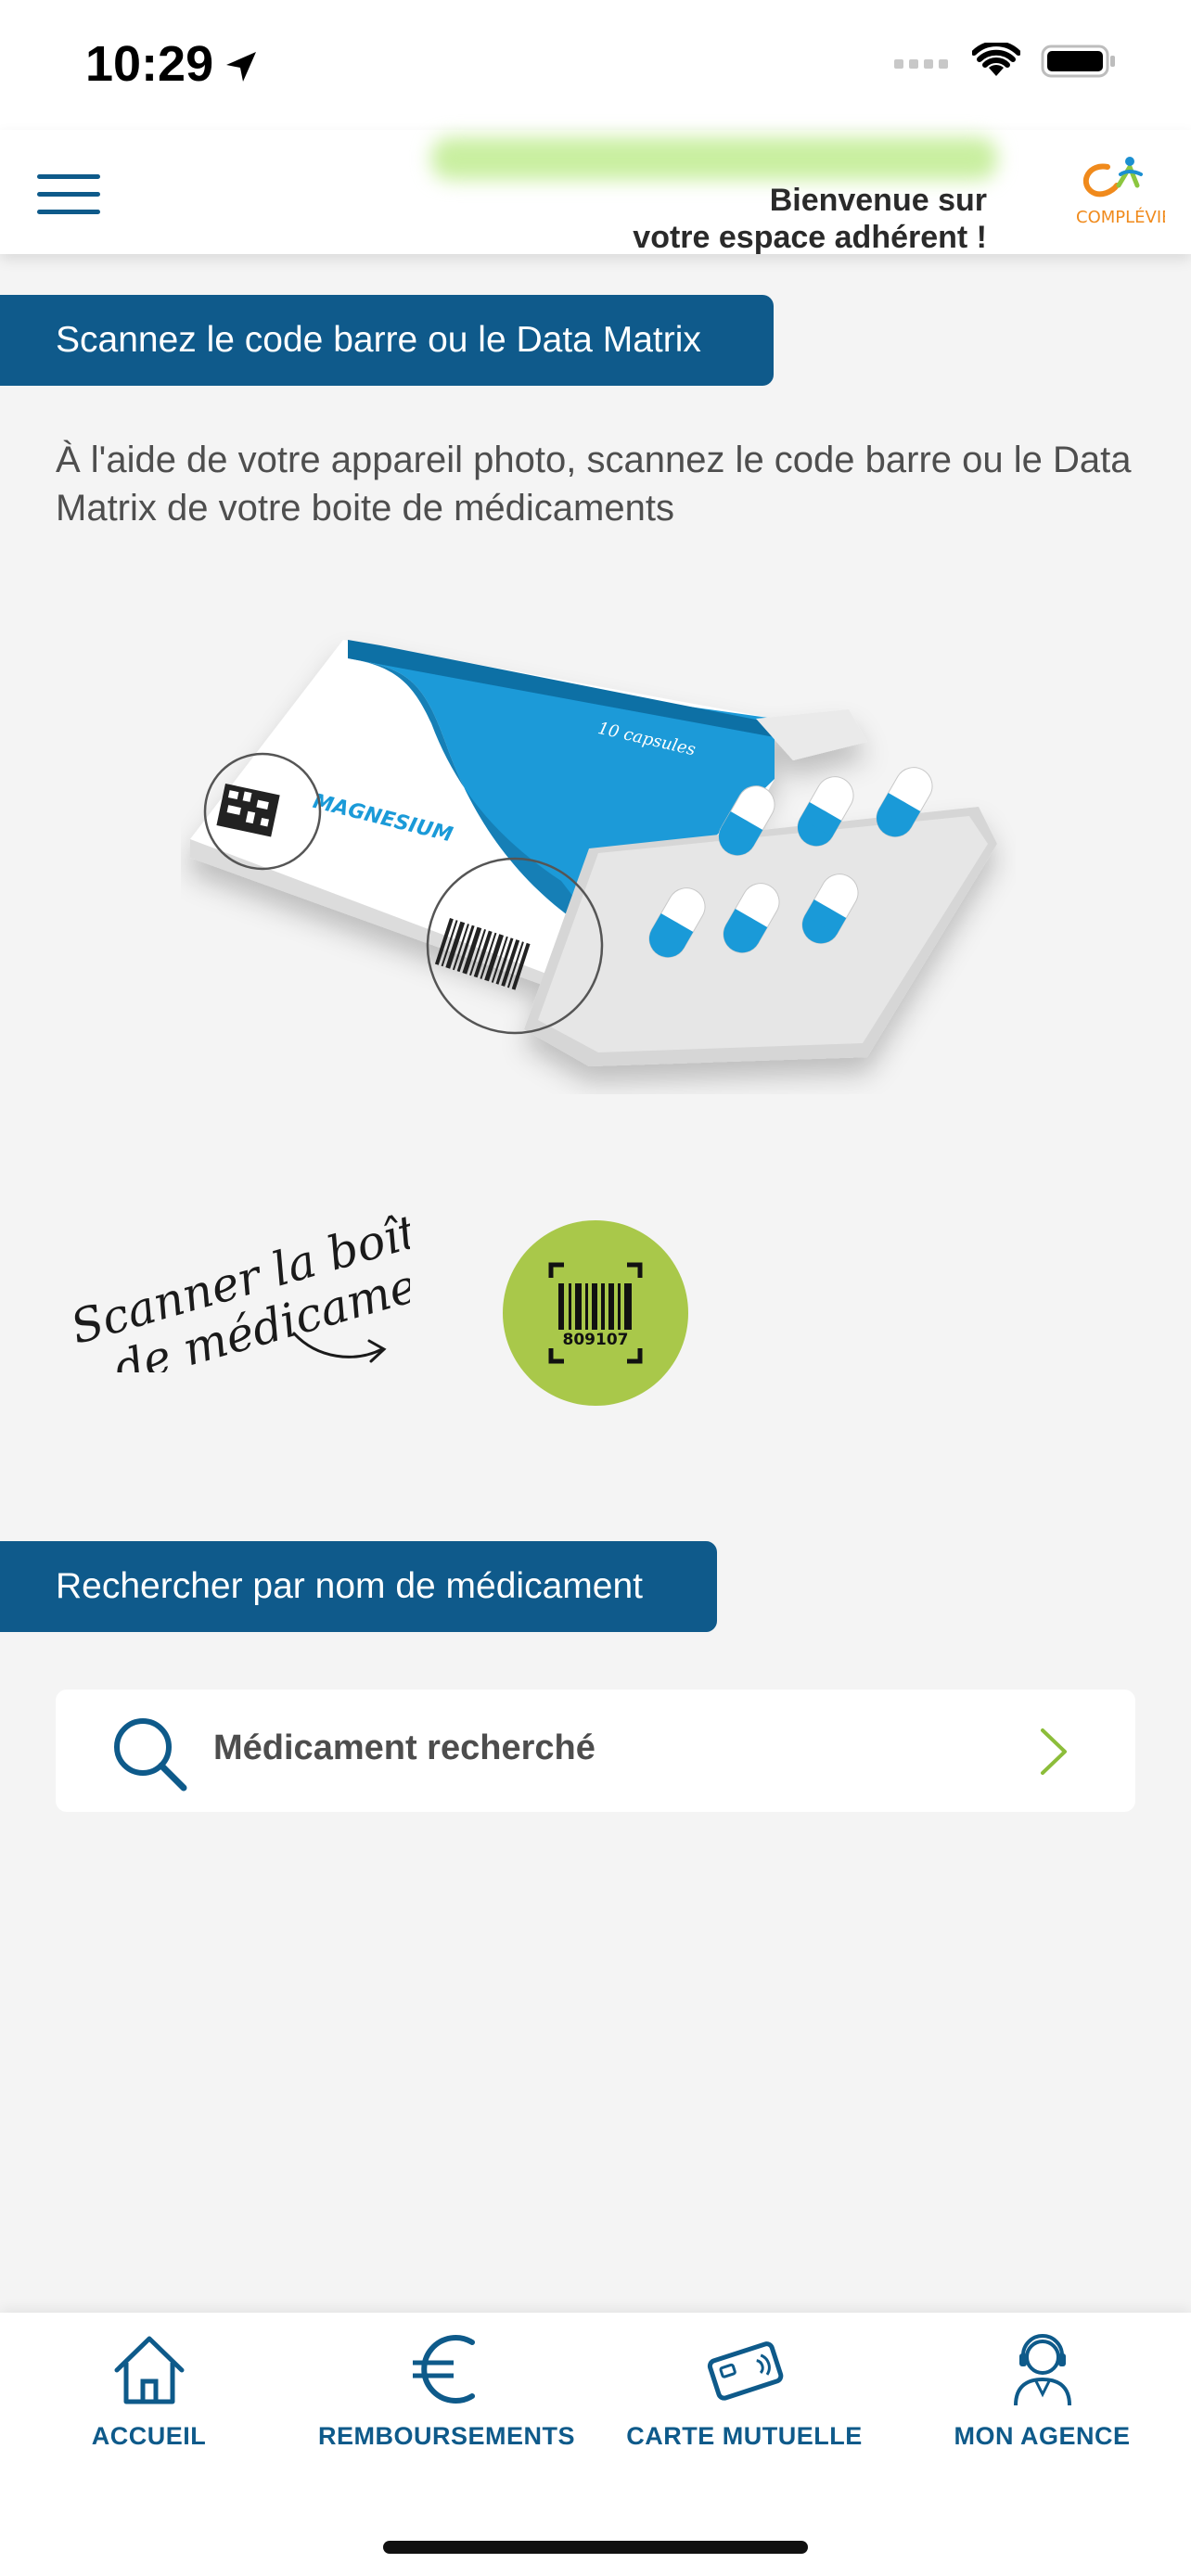 This screenshot has width=1191, height=2576. I want to click on euro-icon, so click(443, 2369).